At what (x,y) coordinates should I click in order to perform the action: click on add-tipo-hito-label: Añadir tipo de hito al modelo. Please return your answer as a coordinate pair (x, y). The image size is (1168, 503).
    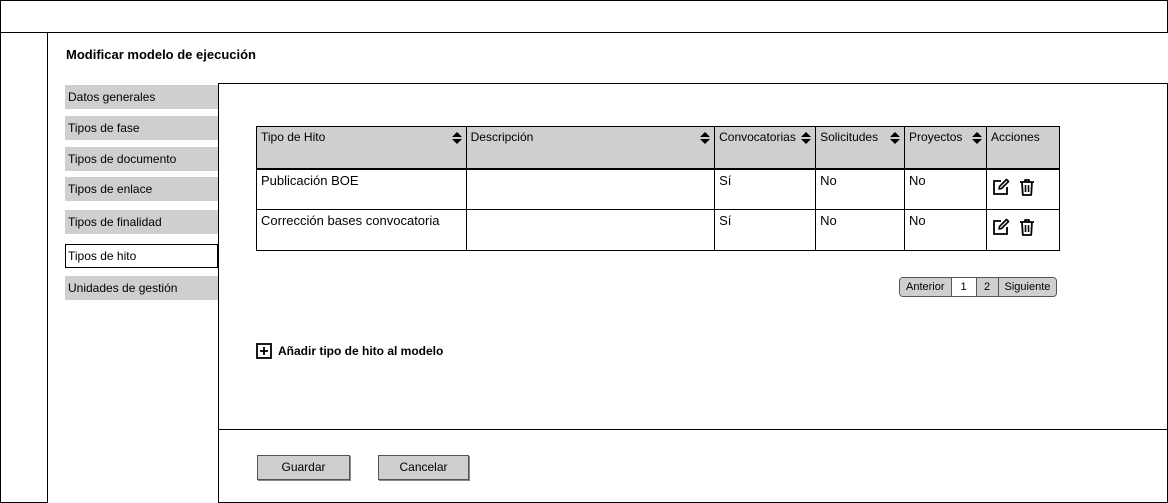
    Looking at the image, I should click on (361, 351).